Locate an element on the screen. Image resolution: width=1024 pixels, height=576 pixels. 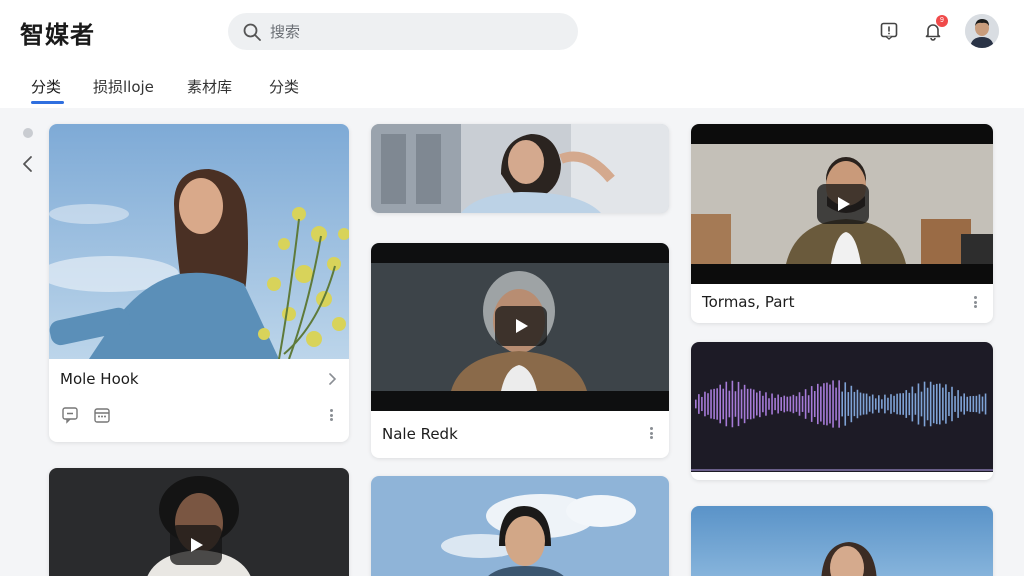
app-logo: 智媒者 is located at coordinates (57, 32).